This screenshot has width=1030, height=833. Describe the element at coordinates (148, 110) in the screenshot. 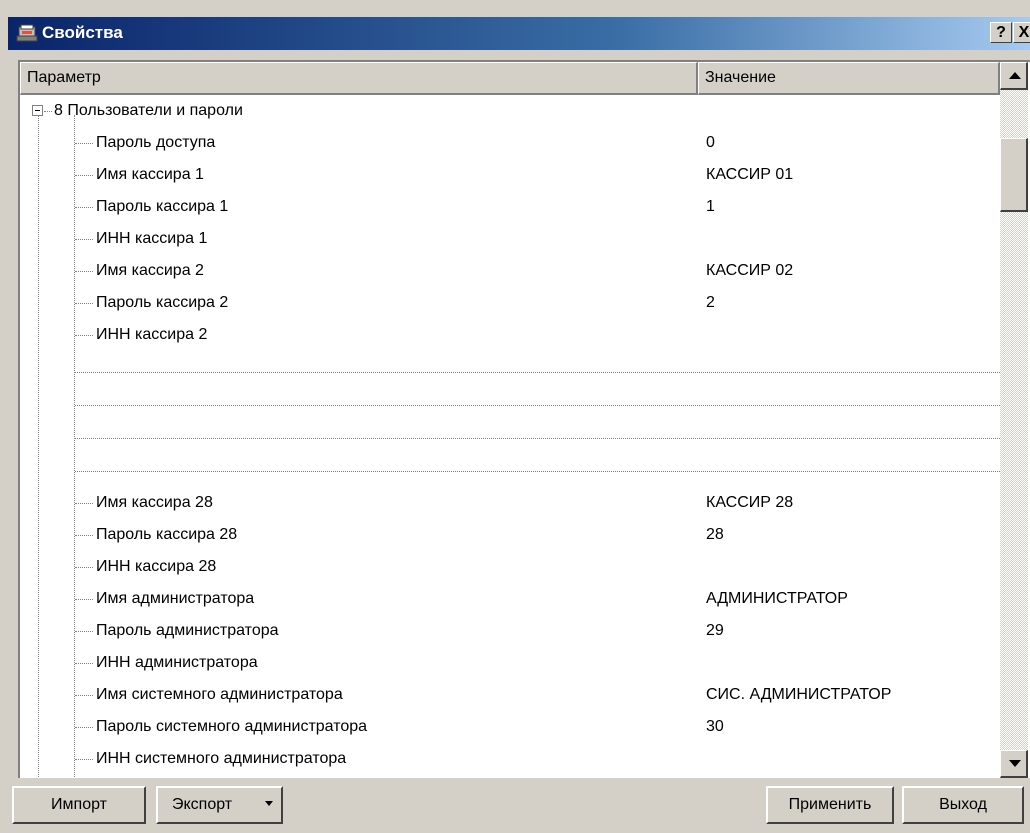

I see `group-label: 8 Пользователи и пароли` at that location.